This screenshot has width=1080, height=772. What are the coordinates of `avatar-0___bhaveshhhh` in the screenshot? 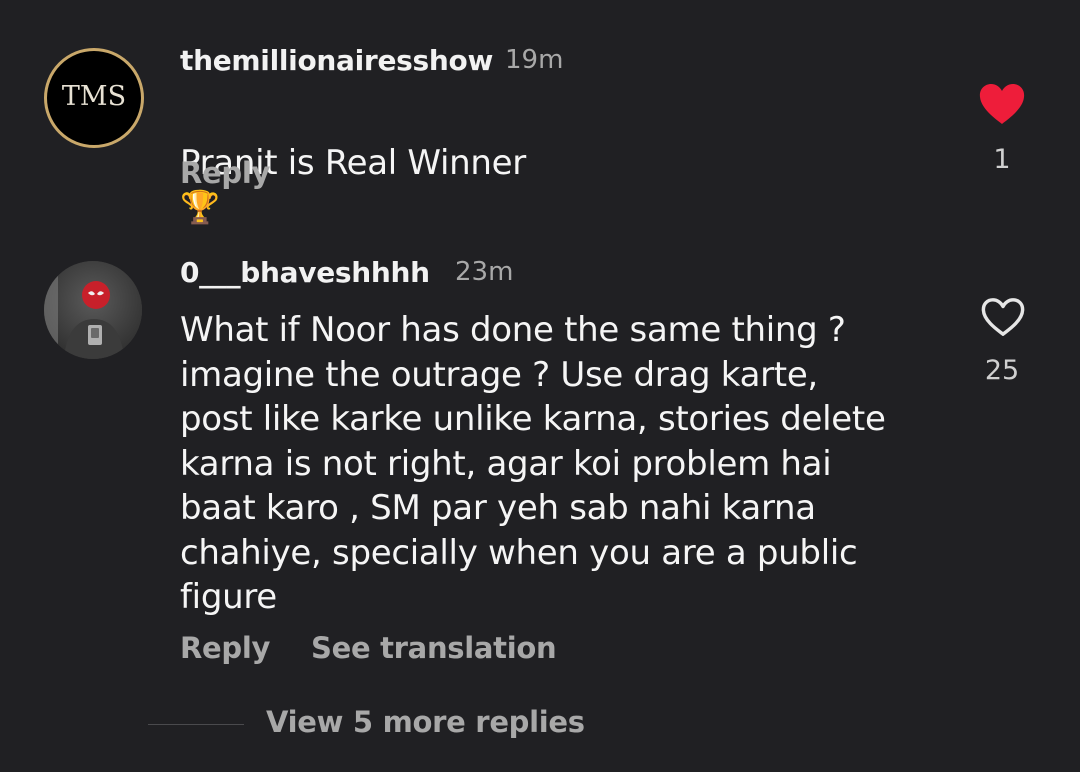 It's located at (93, 310).